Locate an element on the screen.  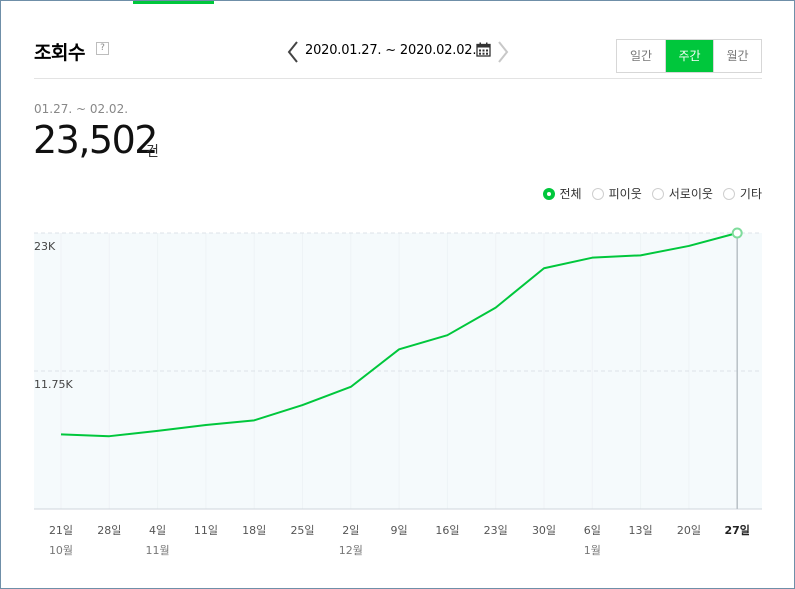
x-tick-label: 23일 is located at coordinates (496, 530).